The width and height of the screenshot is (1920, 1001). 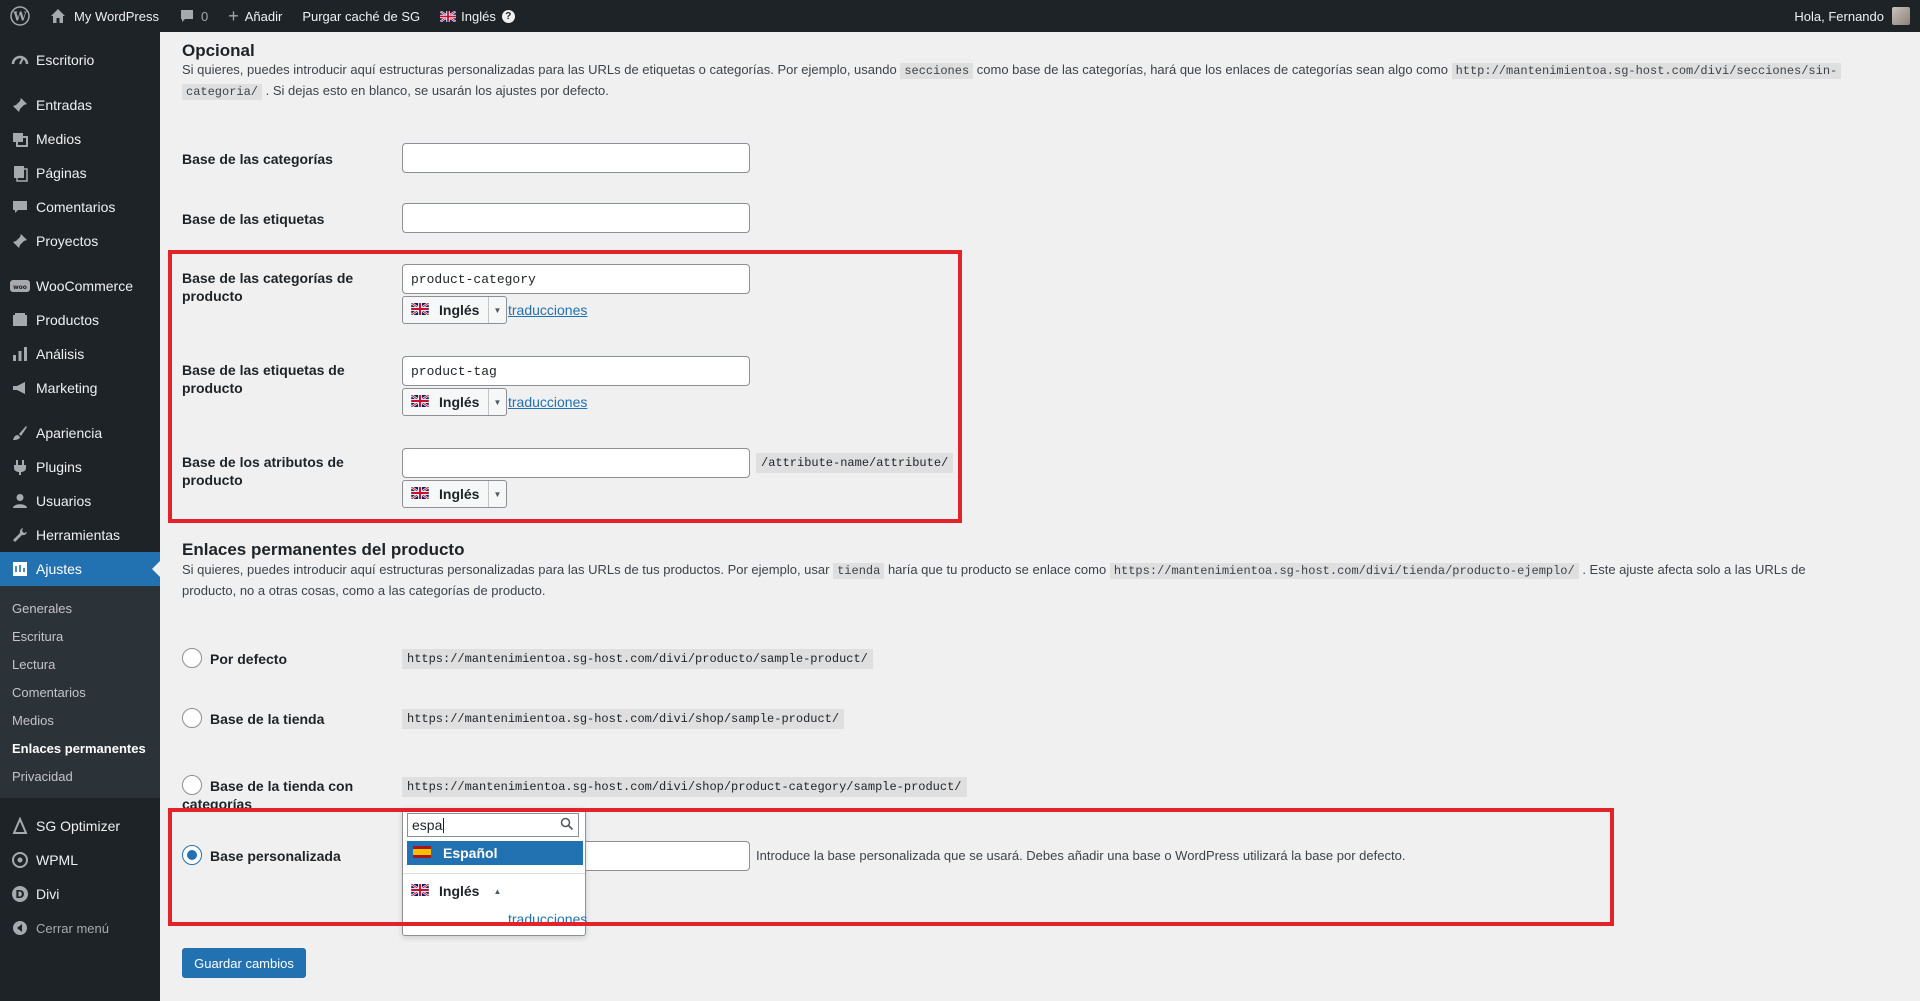 I want to click on submenu-lectura: Lectura, so click(x=80, y=664).